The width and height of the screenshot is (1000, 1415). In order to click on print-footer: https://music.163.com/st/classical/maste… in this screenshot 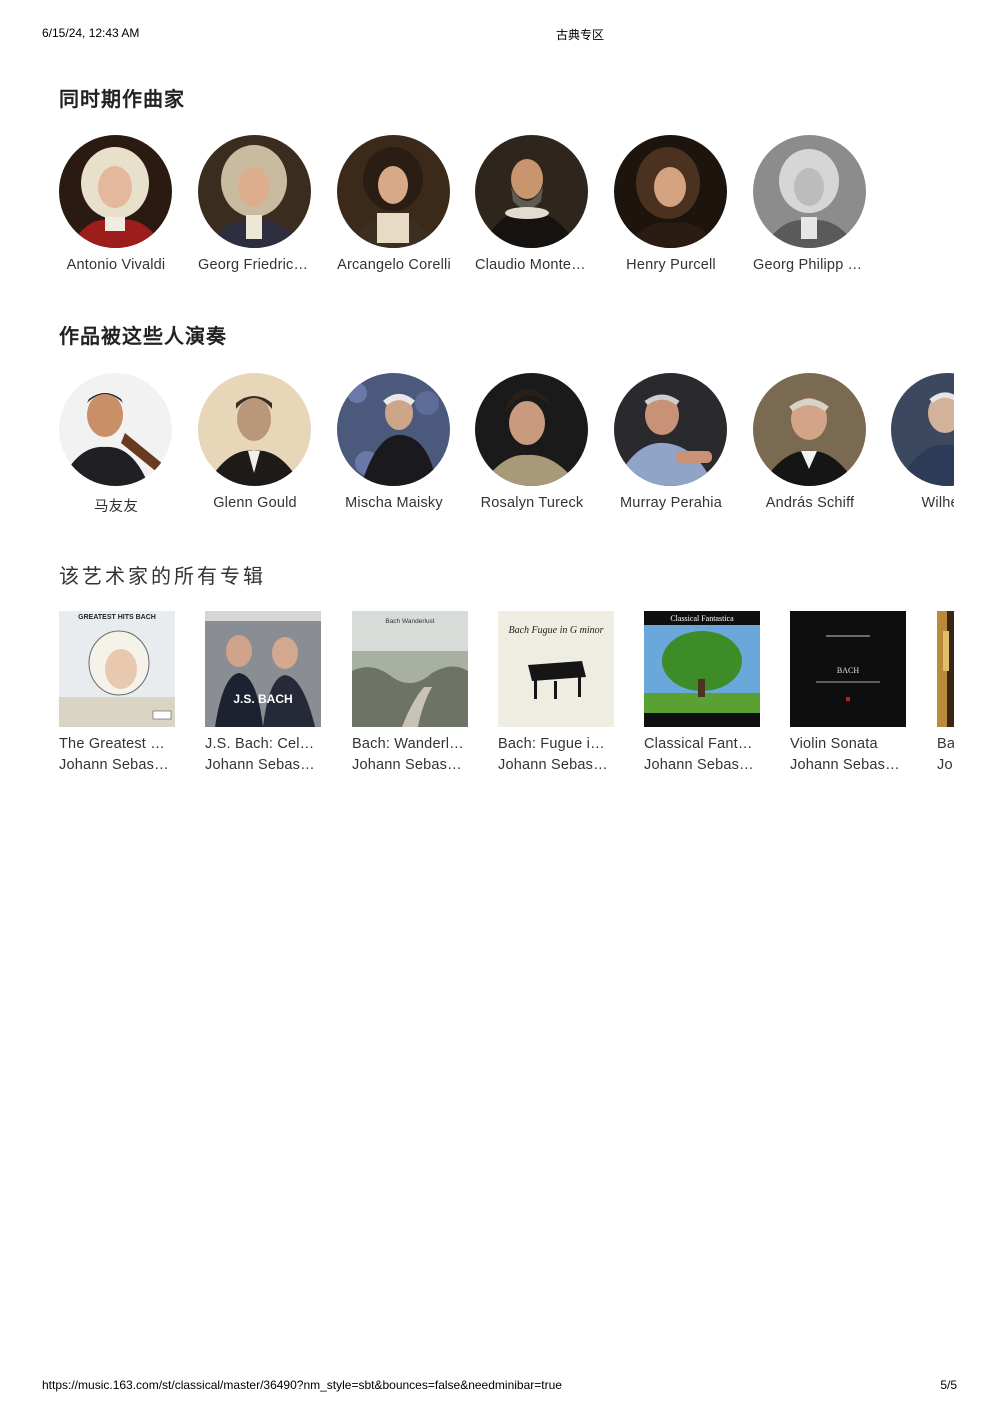, I will do `click(500, 1386)`.